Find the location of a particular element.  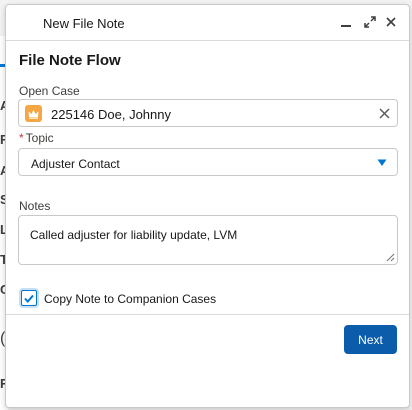

next-button: Next is located at coordinates (370, 339).